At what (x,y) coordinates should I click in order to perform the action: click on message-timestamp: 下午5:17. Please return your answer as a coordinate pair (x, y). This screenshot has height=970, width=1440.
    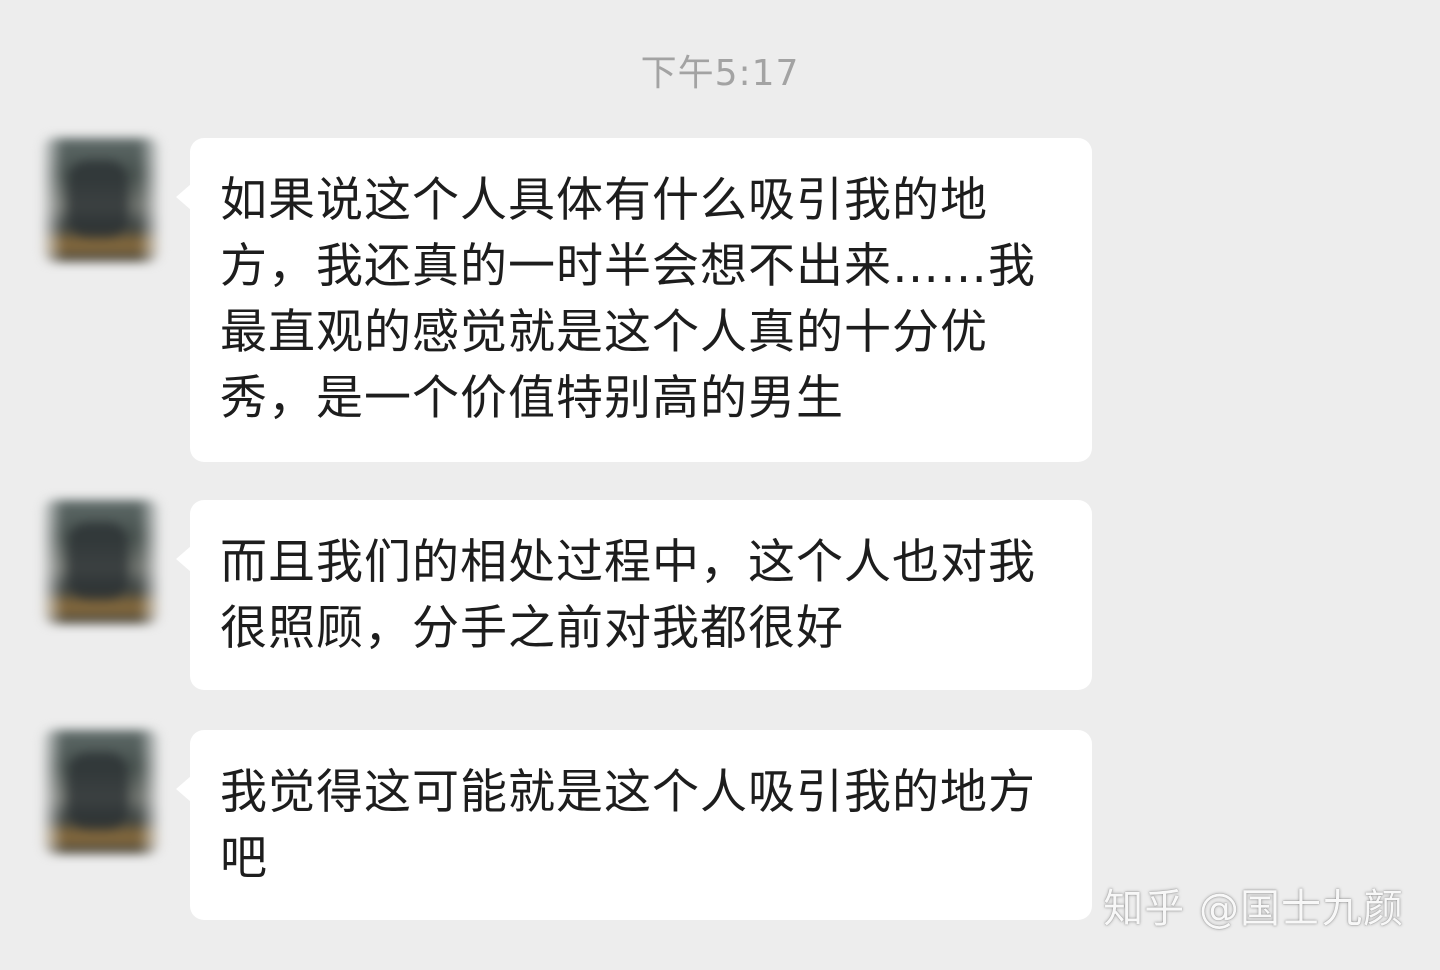
    Looking at the image, I should click on (720, 73).